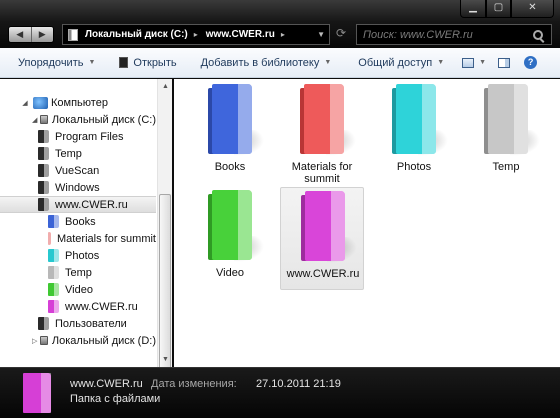 This screenshot has height=418, width=560. I want to click on tree-item: ▷ Локальный диск (D:), so click(78, 340).